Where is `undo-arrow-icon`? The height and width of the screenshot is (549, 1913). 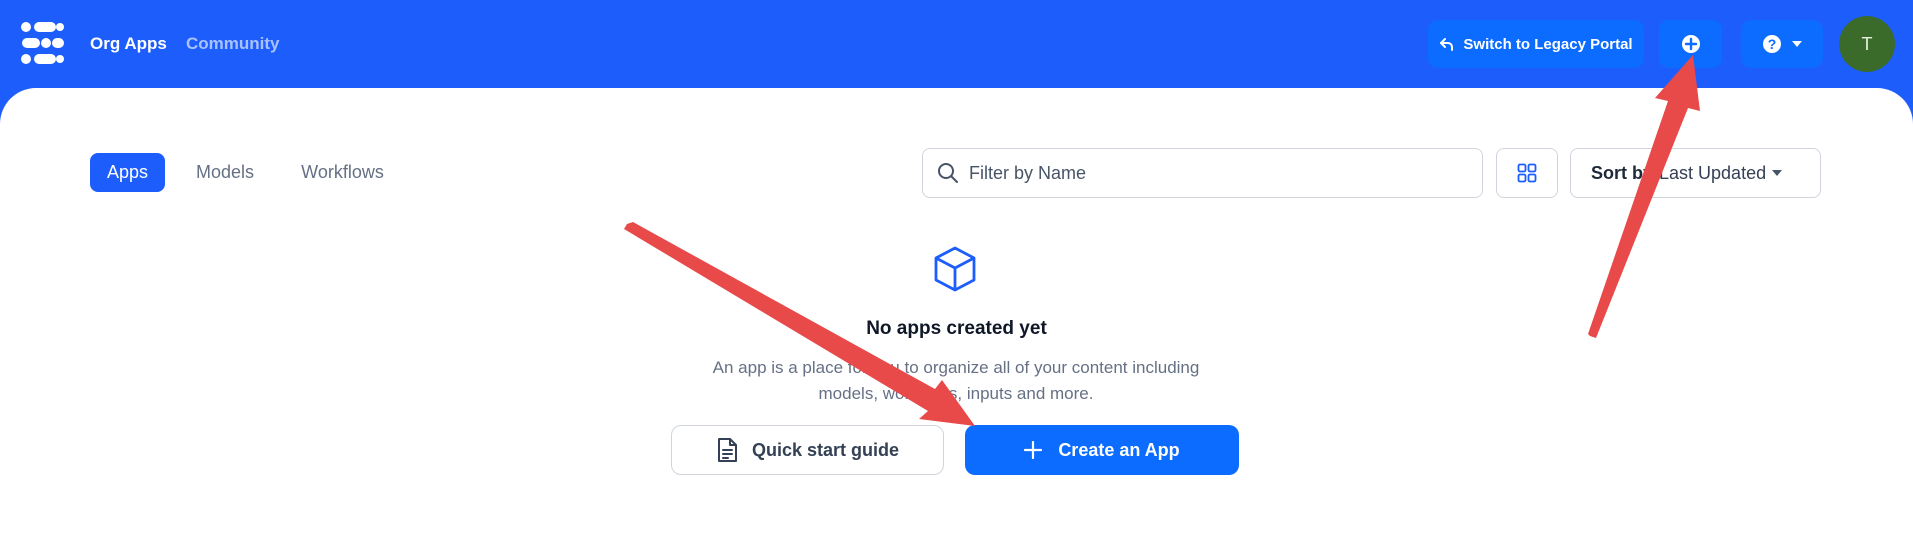 undo-arrow-icon is located at coordinates (1447, 44).